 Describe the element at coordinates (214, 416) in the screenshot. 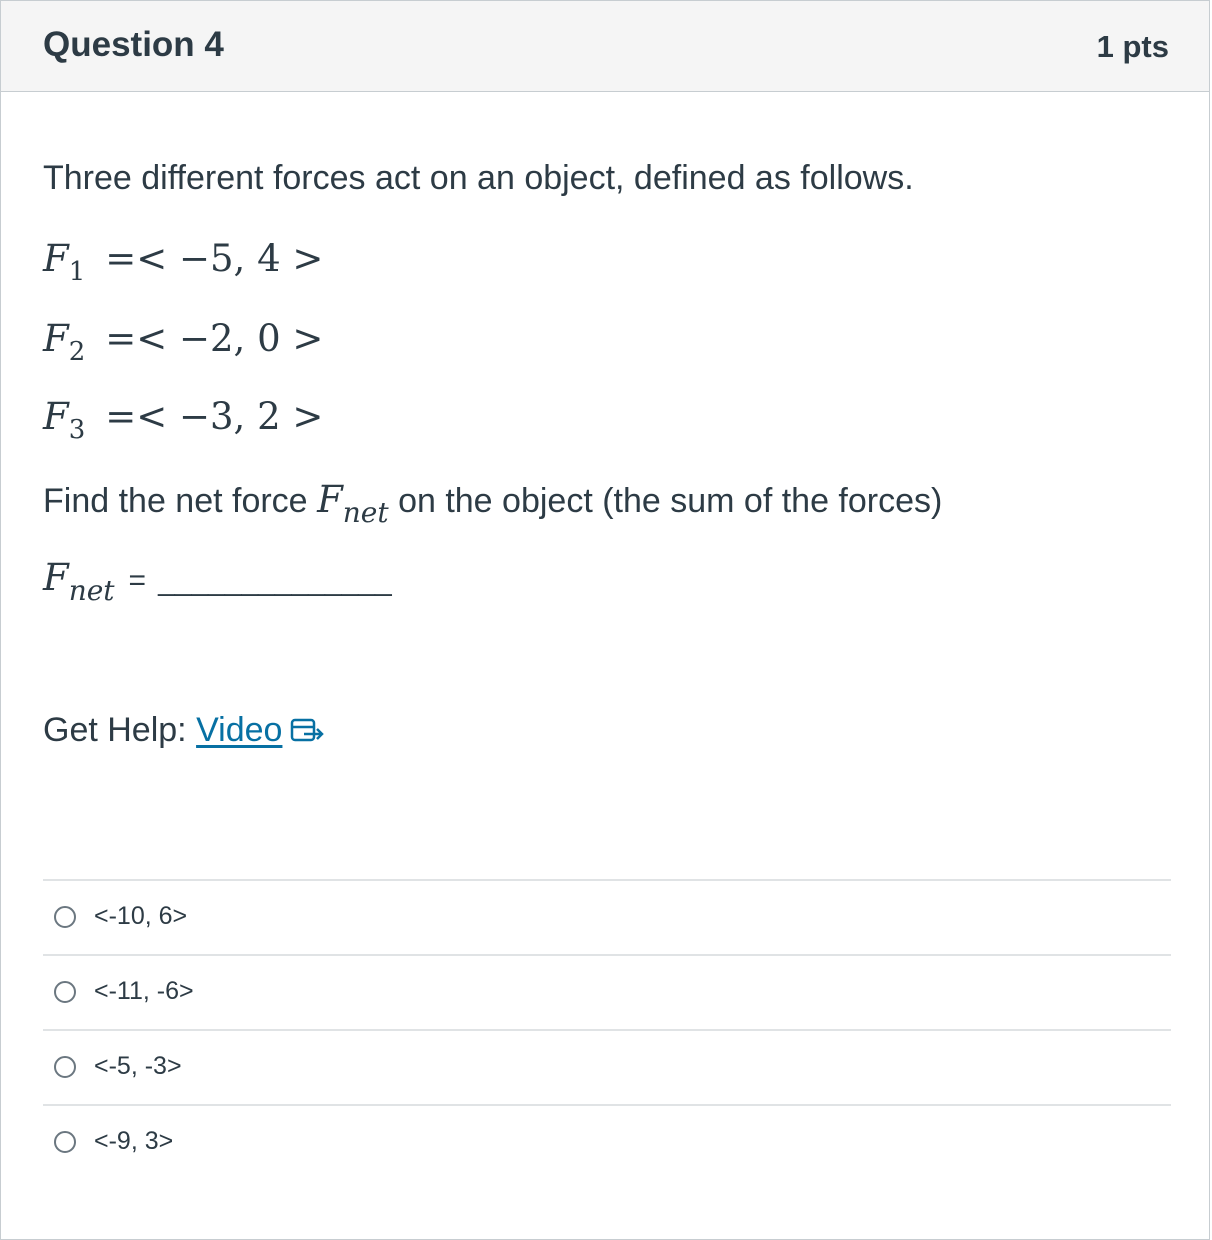

I see `force-value: =< −3, 2 >` at that location.